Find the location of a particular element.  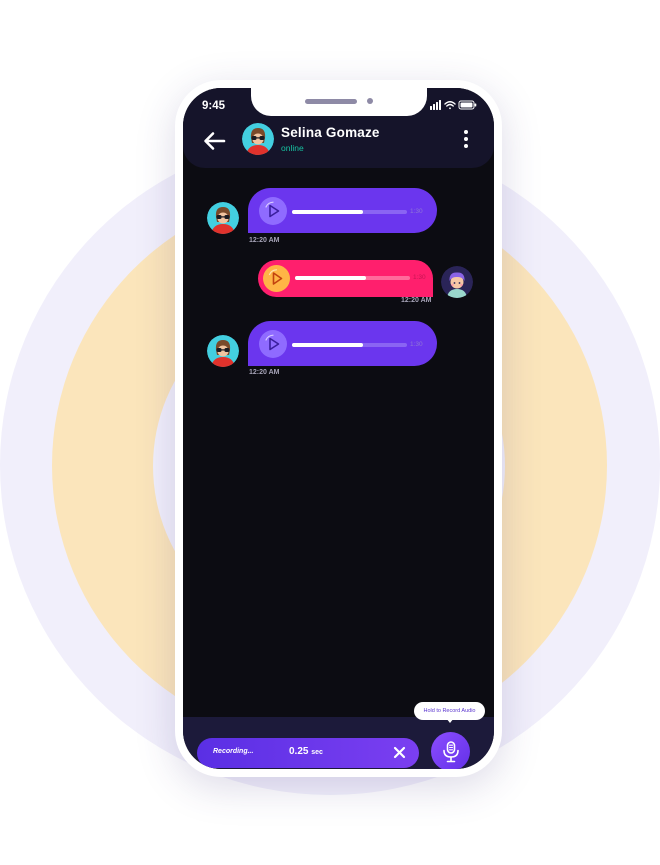

boy-avatar-icon is located at coordinates (457, 282).